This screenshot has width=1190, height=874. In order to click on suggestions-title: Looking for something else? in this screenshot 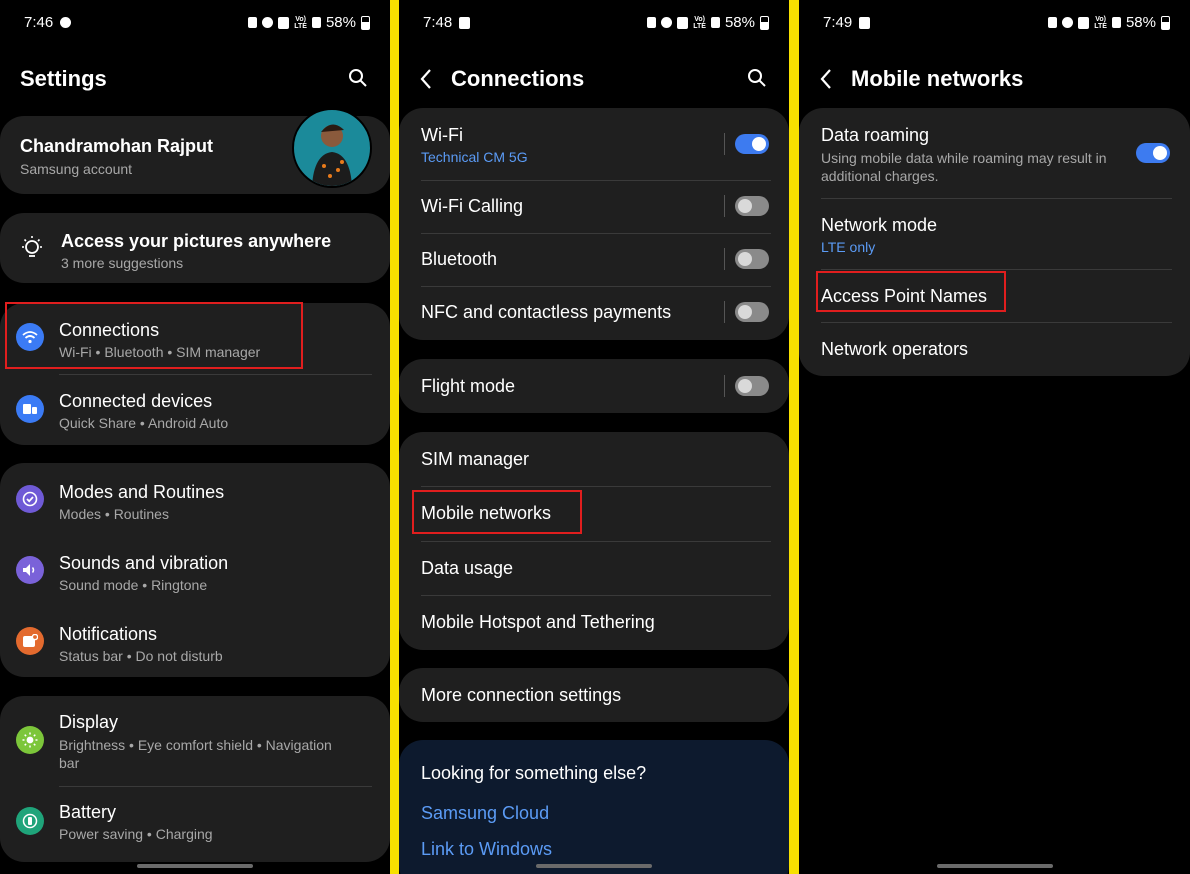, I will do `click(534, 773)`.